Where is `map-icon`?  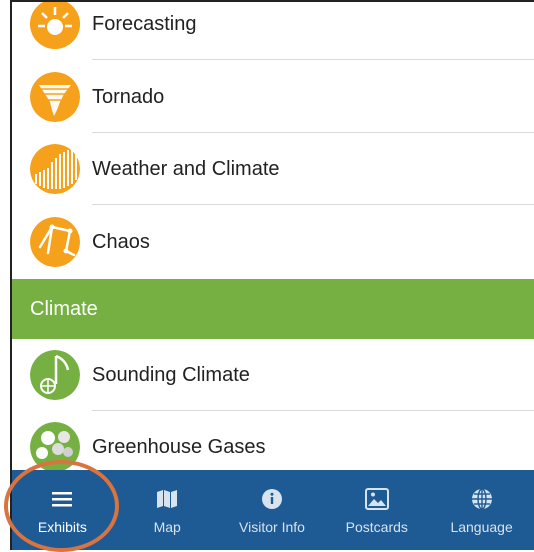 map-icon is located at coordinates (167, 499).